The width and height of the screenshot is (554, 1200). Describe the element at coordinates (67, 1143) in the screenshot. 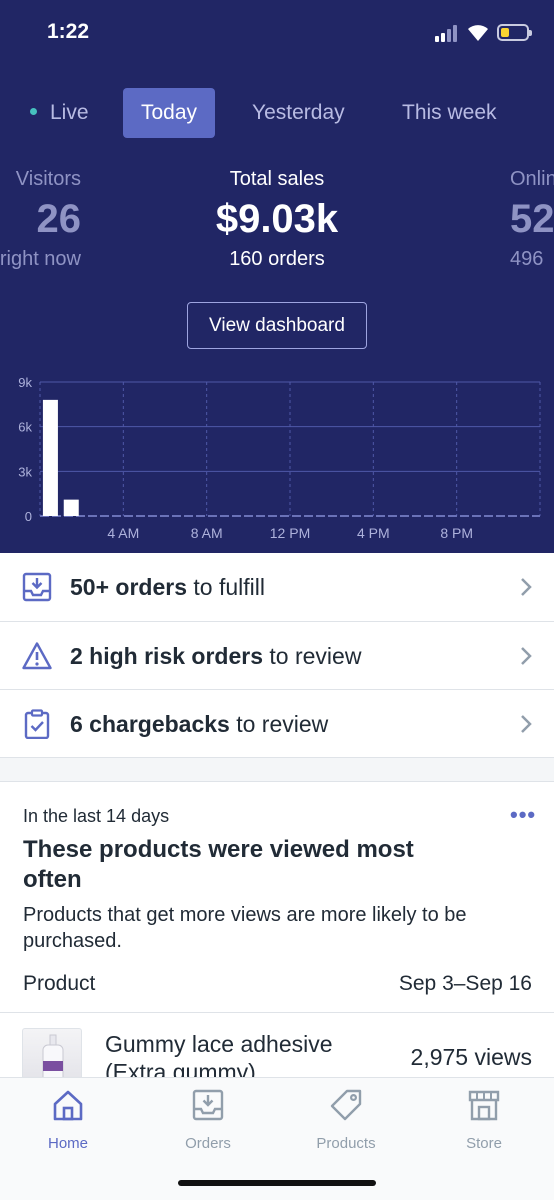

I see `tab-home-label: Home` at that location.